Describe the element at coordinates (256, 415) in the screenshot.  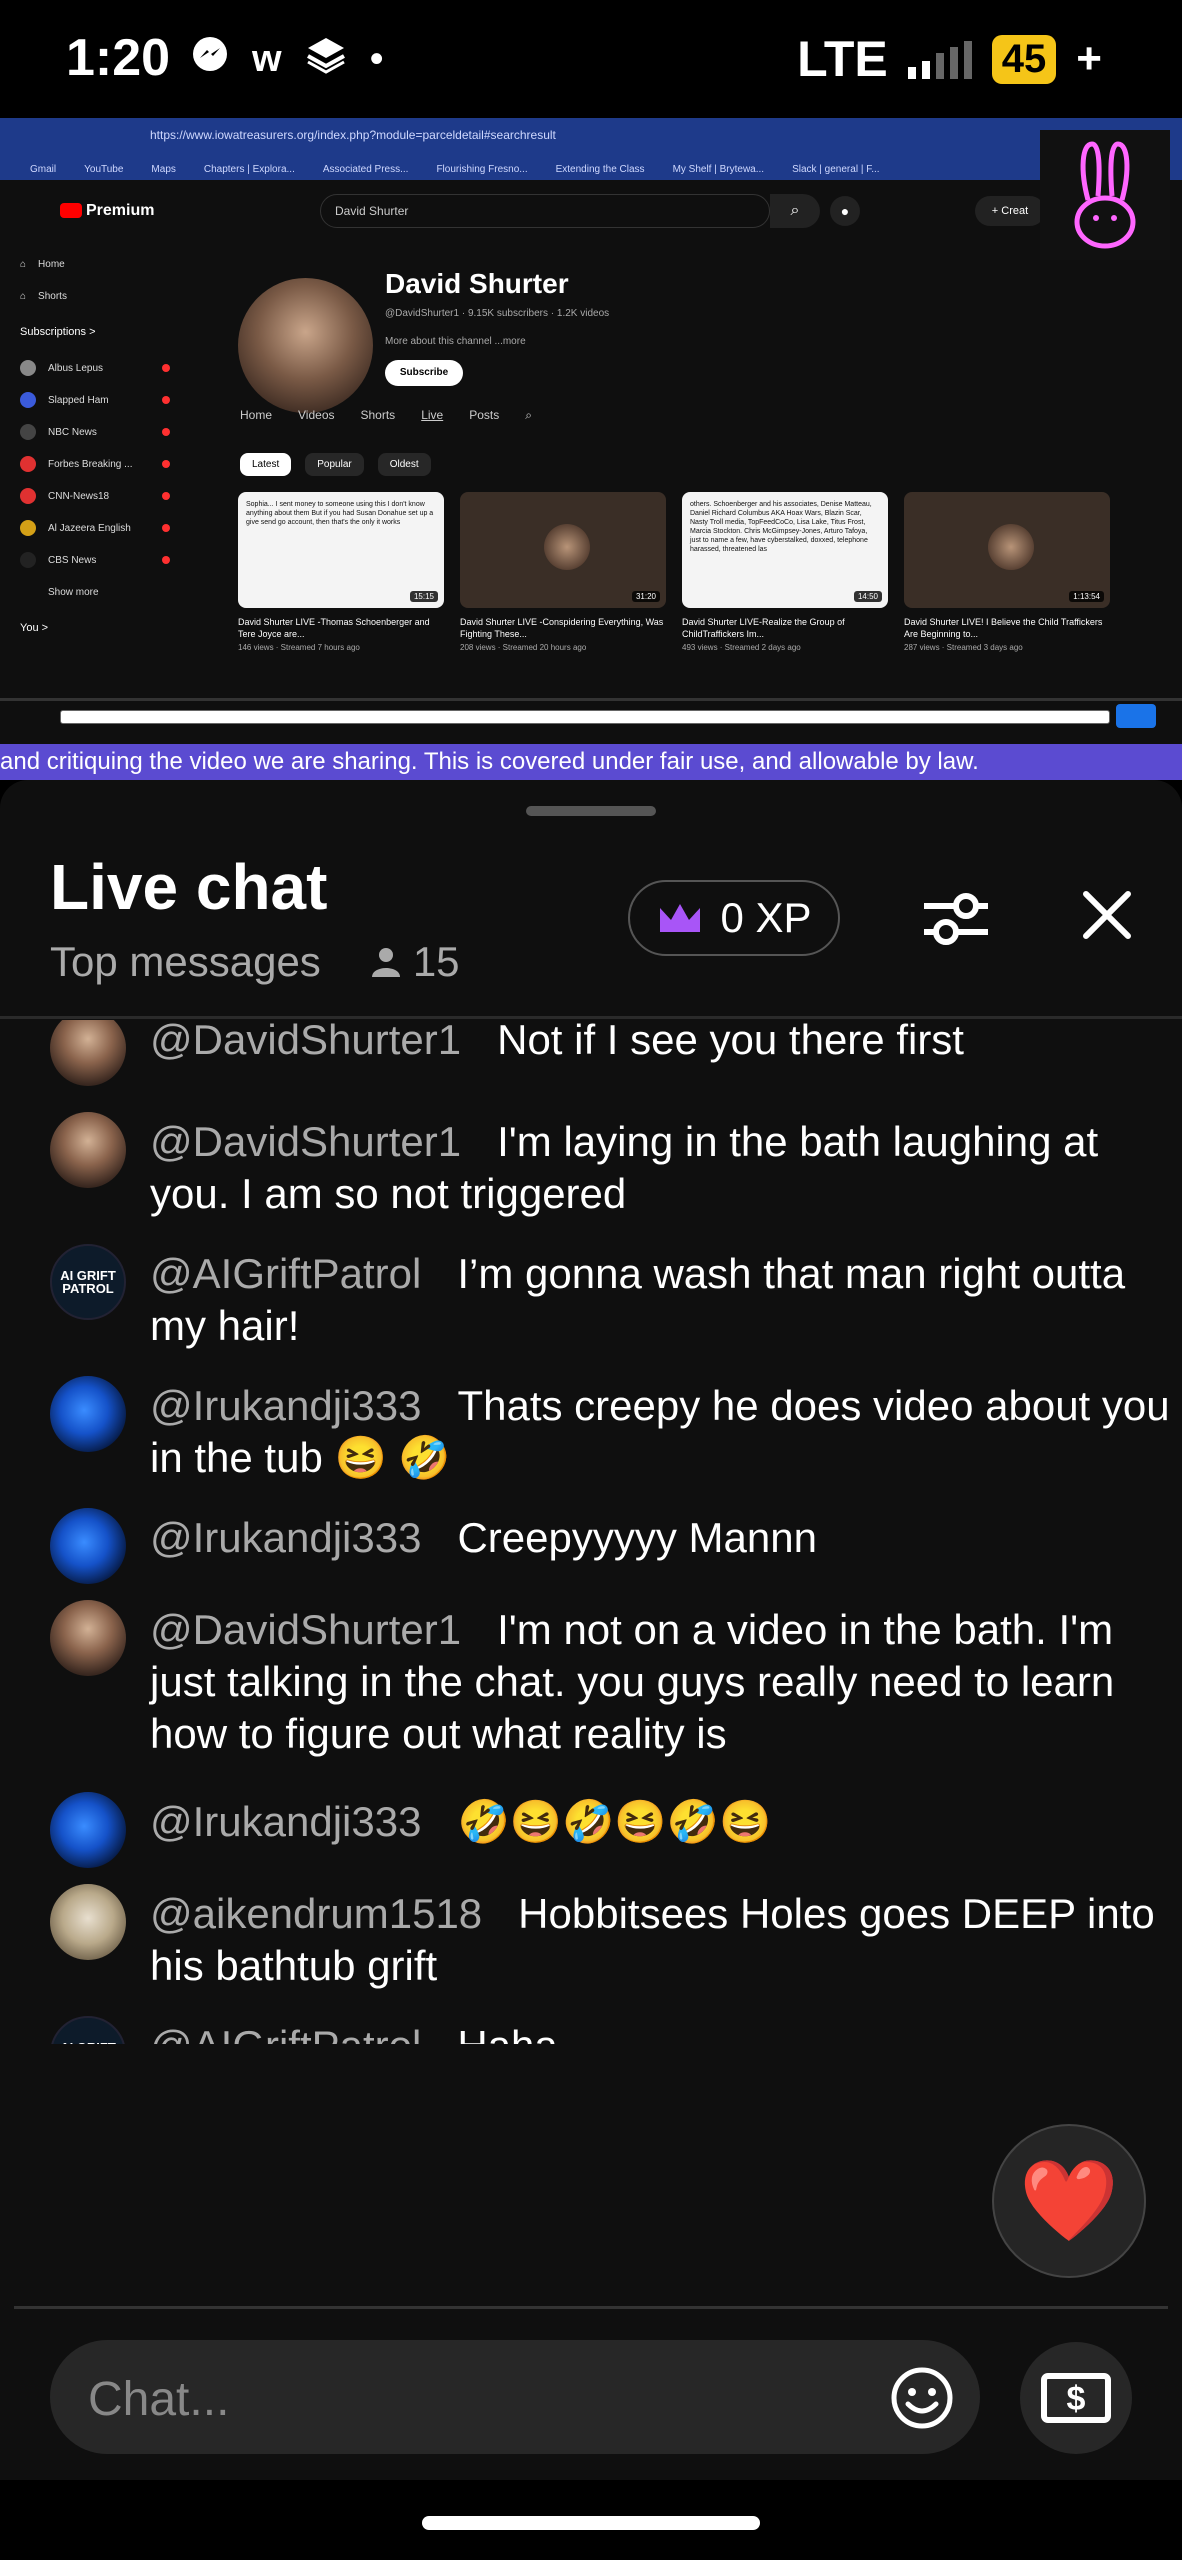
I see `channel-tab: Home` at that location.